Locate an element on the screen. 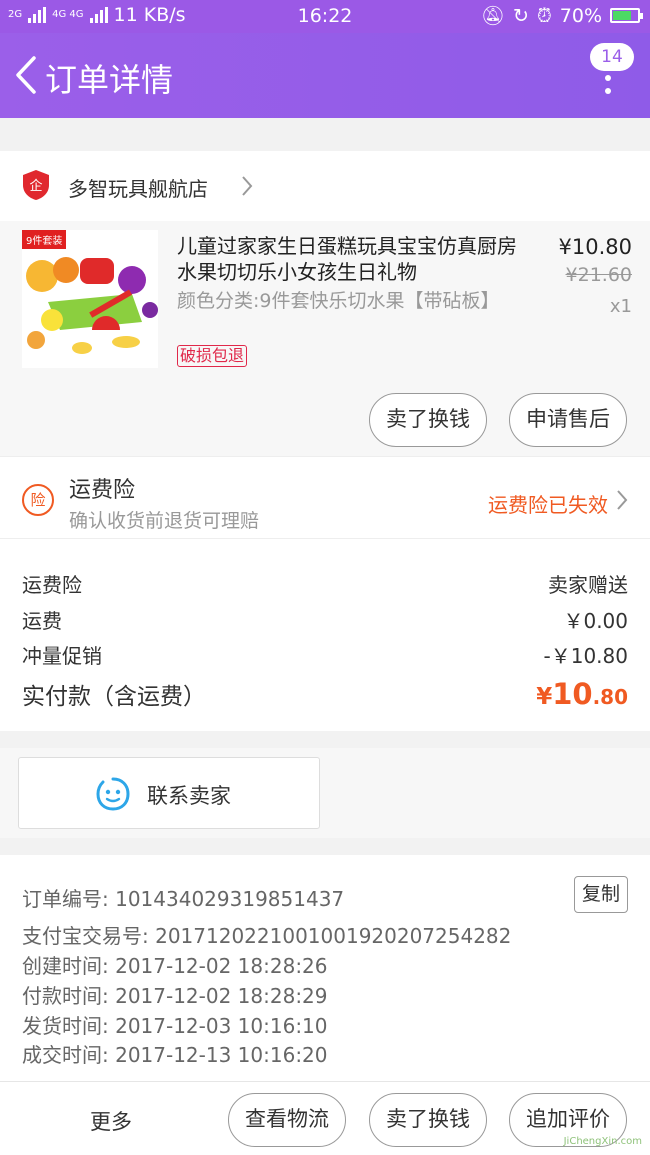 This screenshot has height=1155, width=650. lock-rotation-icon: ↻ is located at coordinates (521, 15).